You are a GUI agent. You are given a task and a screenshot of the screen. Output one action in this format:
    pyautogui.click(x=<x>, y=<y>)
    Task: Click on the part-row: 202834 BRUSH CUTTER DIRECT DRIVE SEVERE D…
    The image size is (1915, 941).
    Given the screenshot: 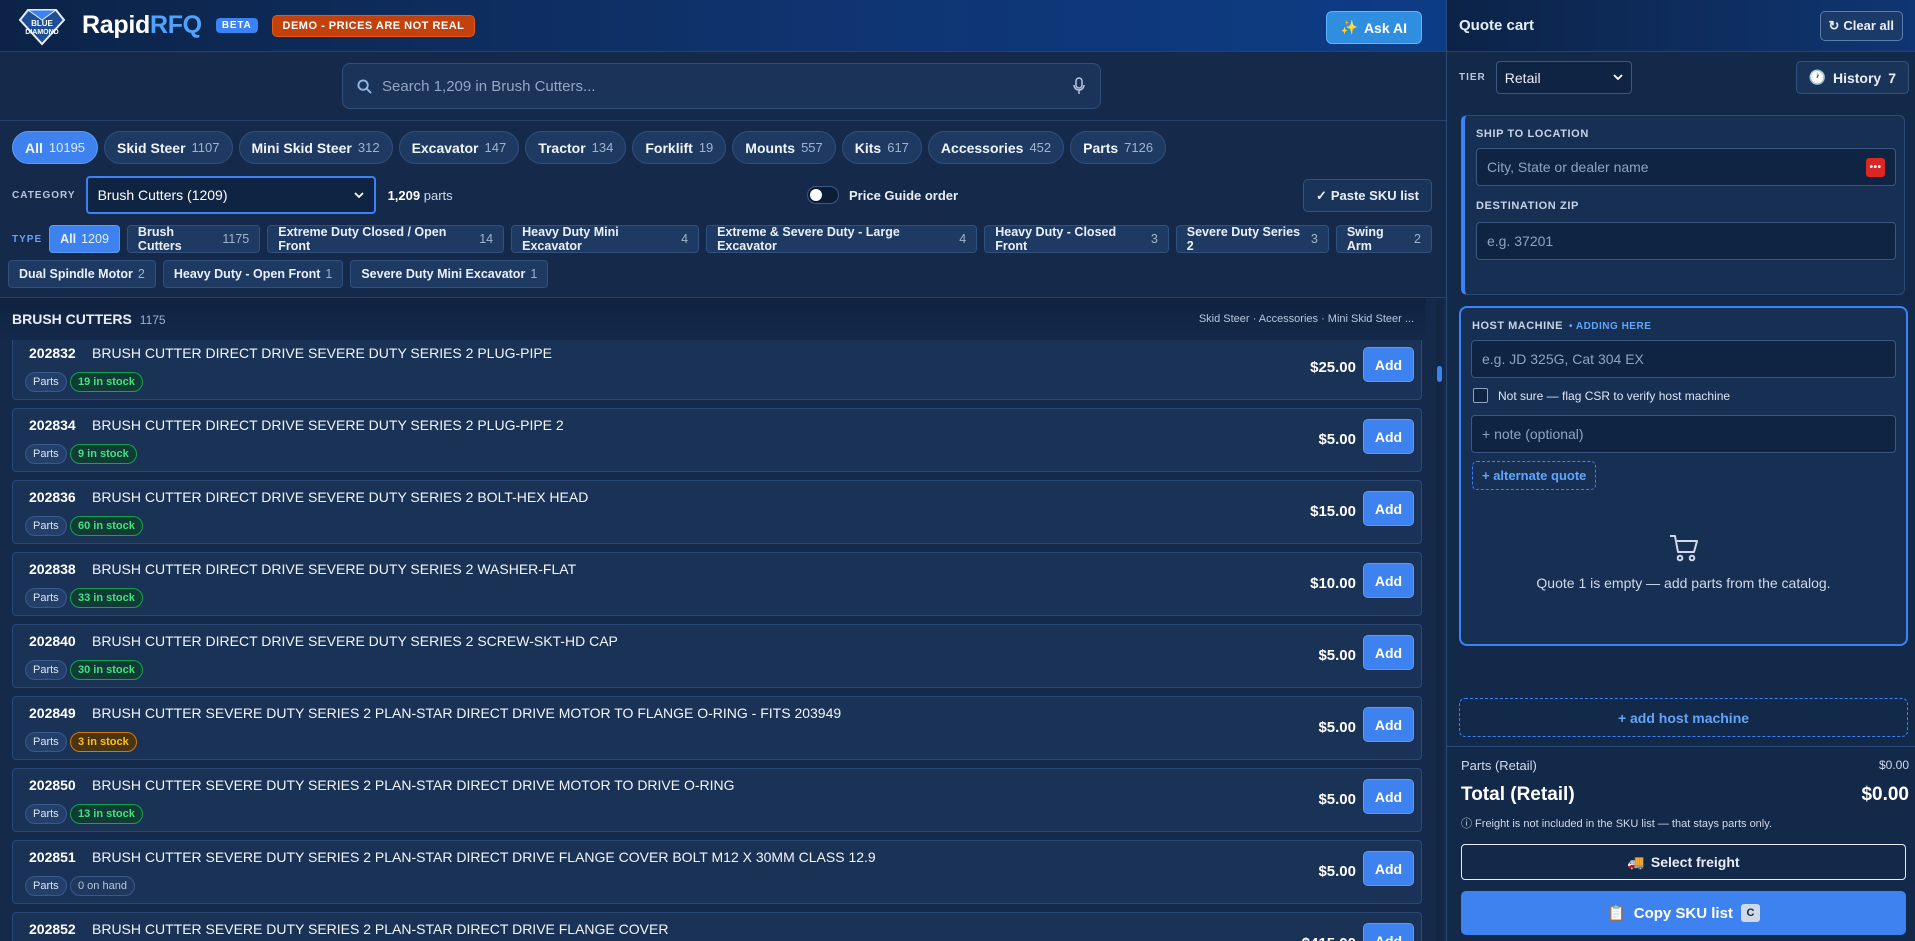 What is the action you would take?
    pyautogui.click(x=717, y=440)
    